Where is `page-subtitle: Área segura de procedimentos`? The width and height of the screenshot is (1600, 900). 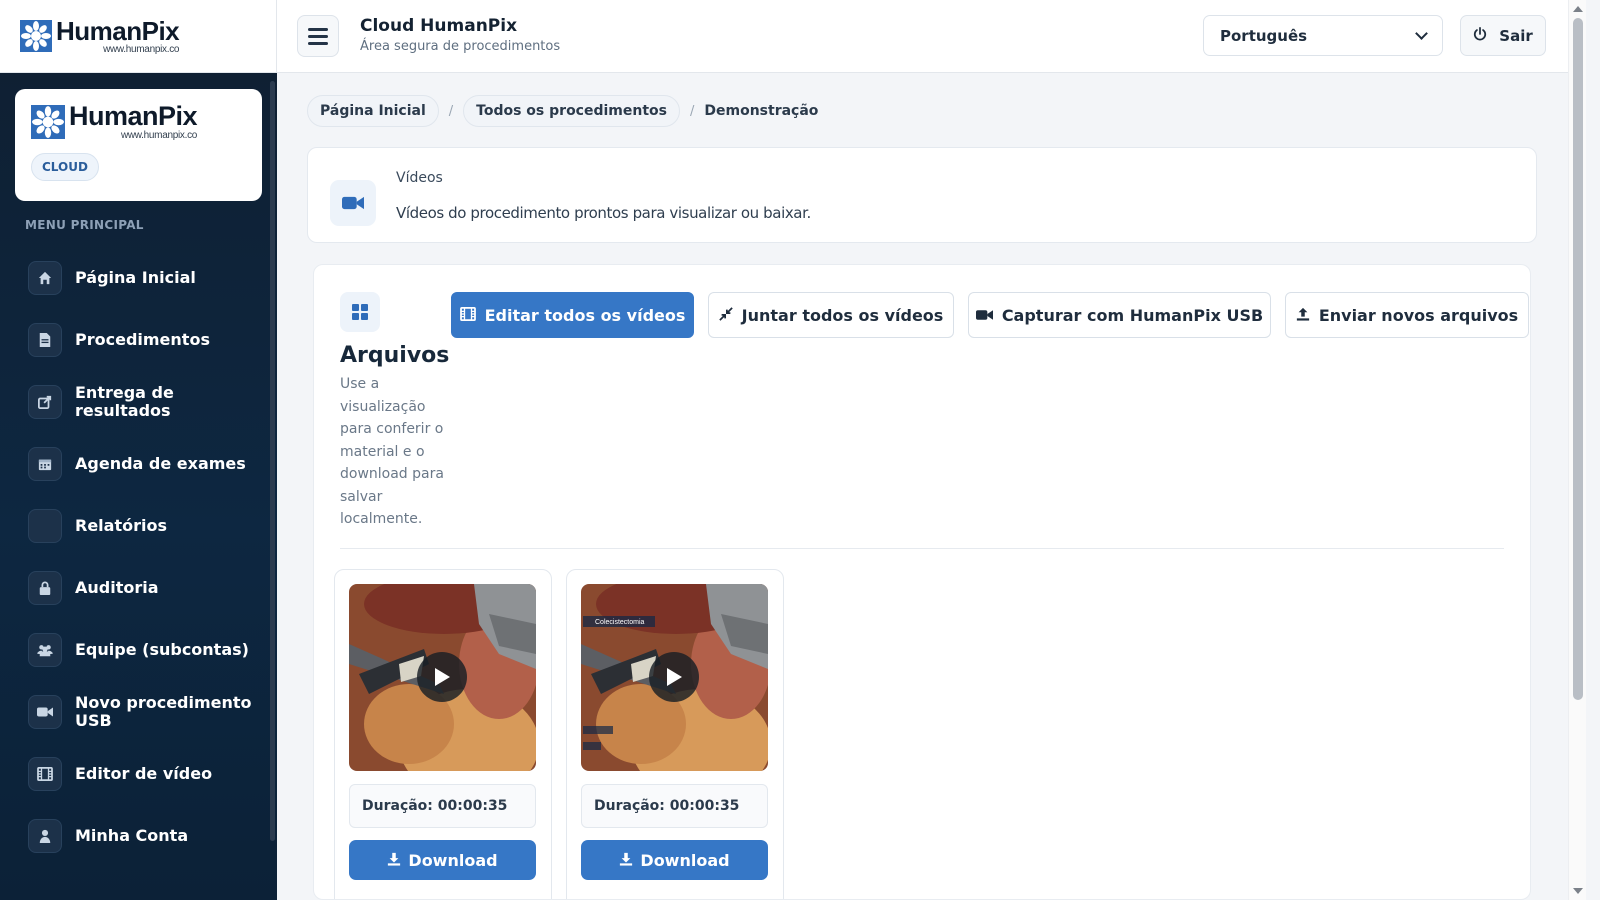 page-subtitle: Área segura de procedimentos is located at coordinates (460, 46).